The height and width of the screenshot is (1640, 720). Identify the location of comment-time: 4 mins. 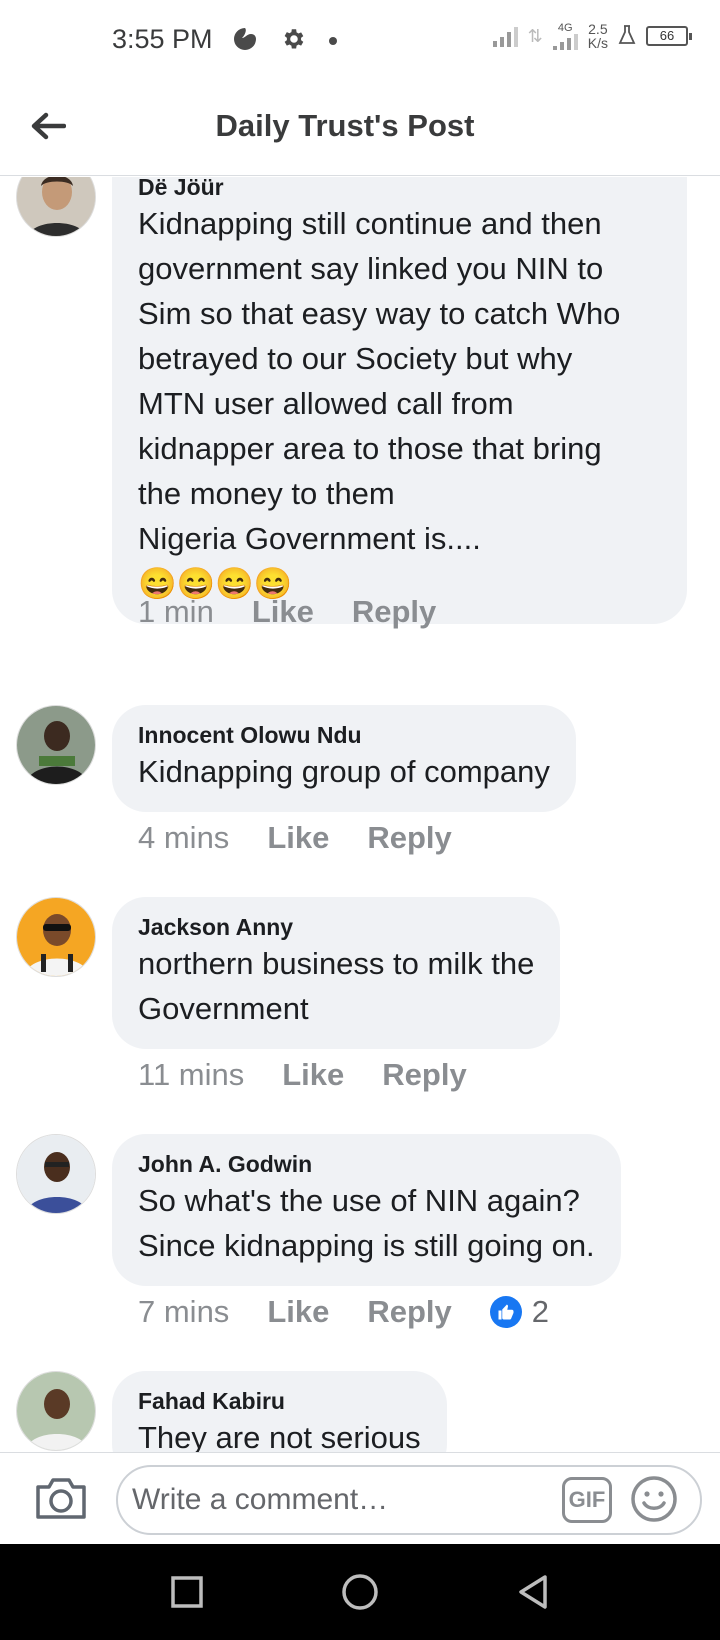
(183, 838).